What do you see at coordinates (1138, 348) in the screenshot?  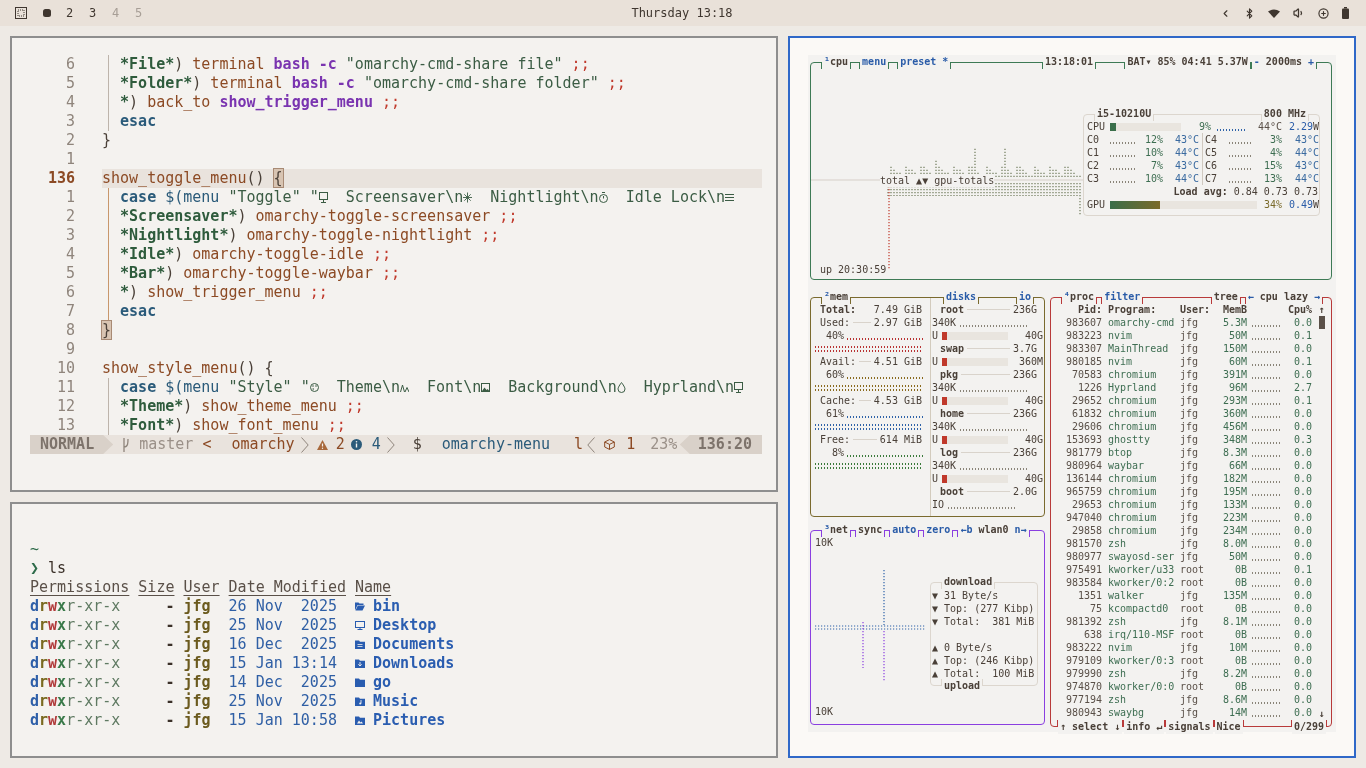 I see `program-cell: MainThread` at bounding box center [1138, 348].